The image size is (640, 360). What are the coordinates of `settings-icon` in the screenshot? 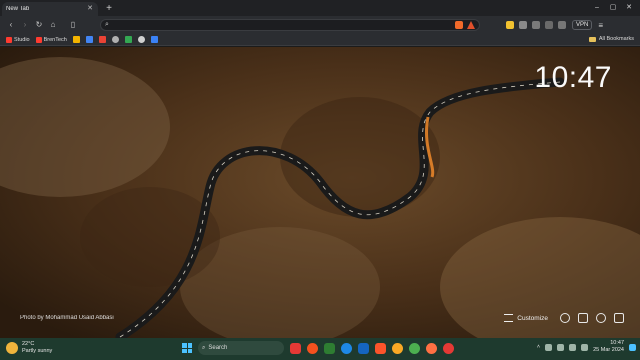 It's located at (565, 318).